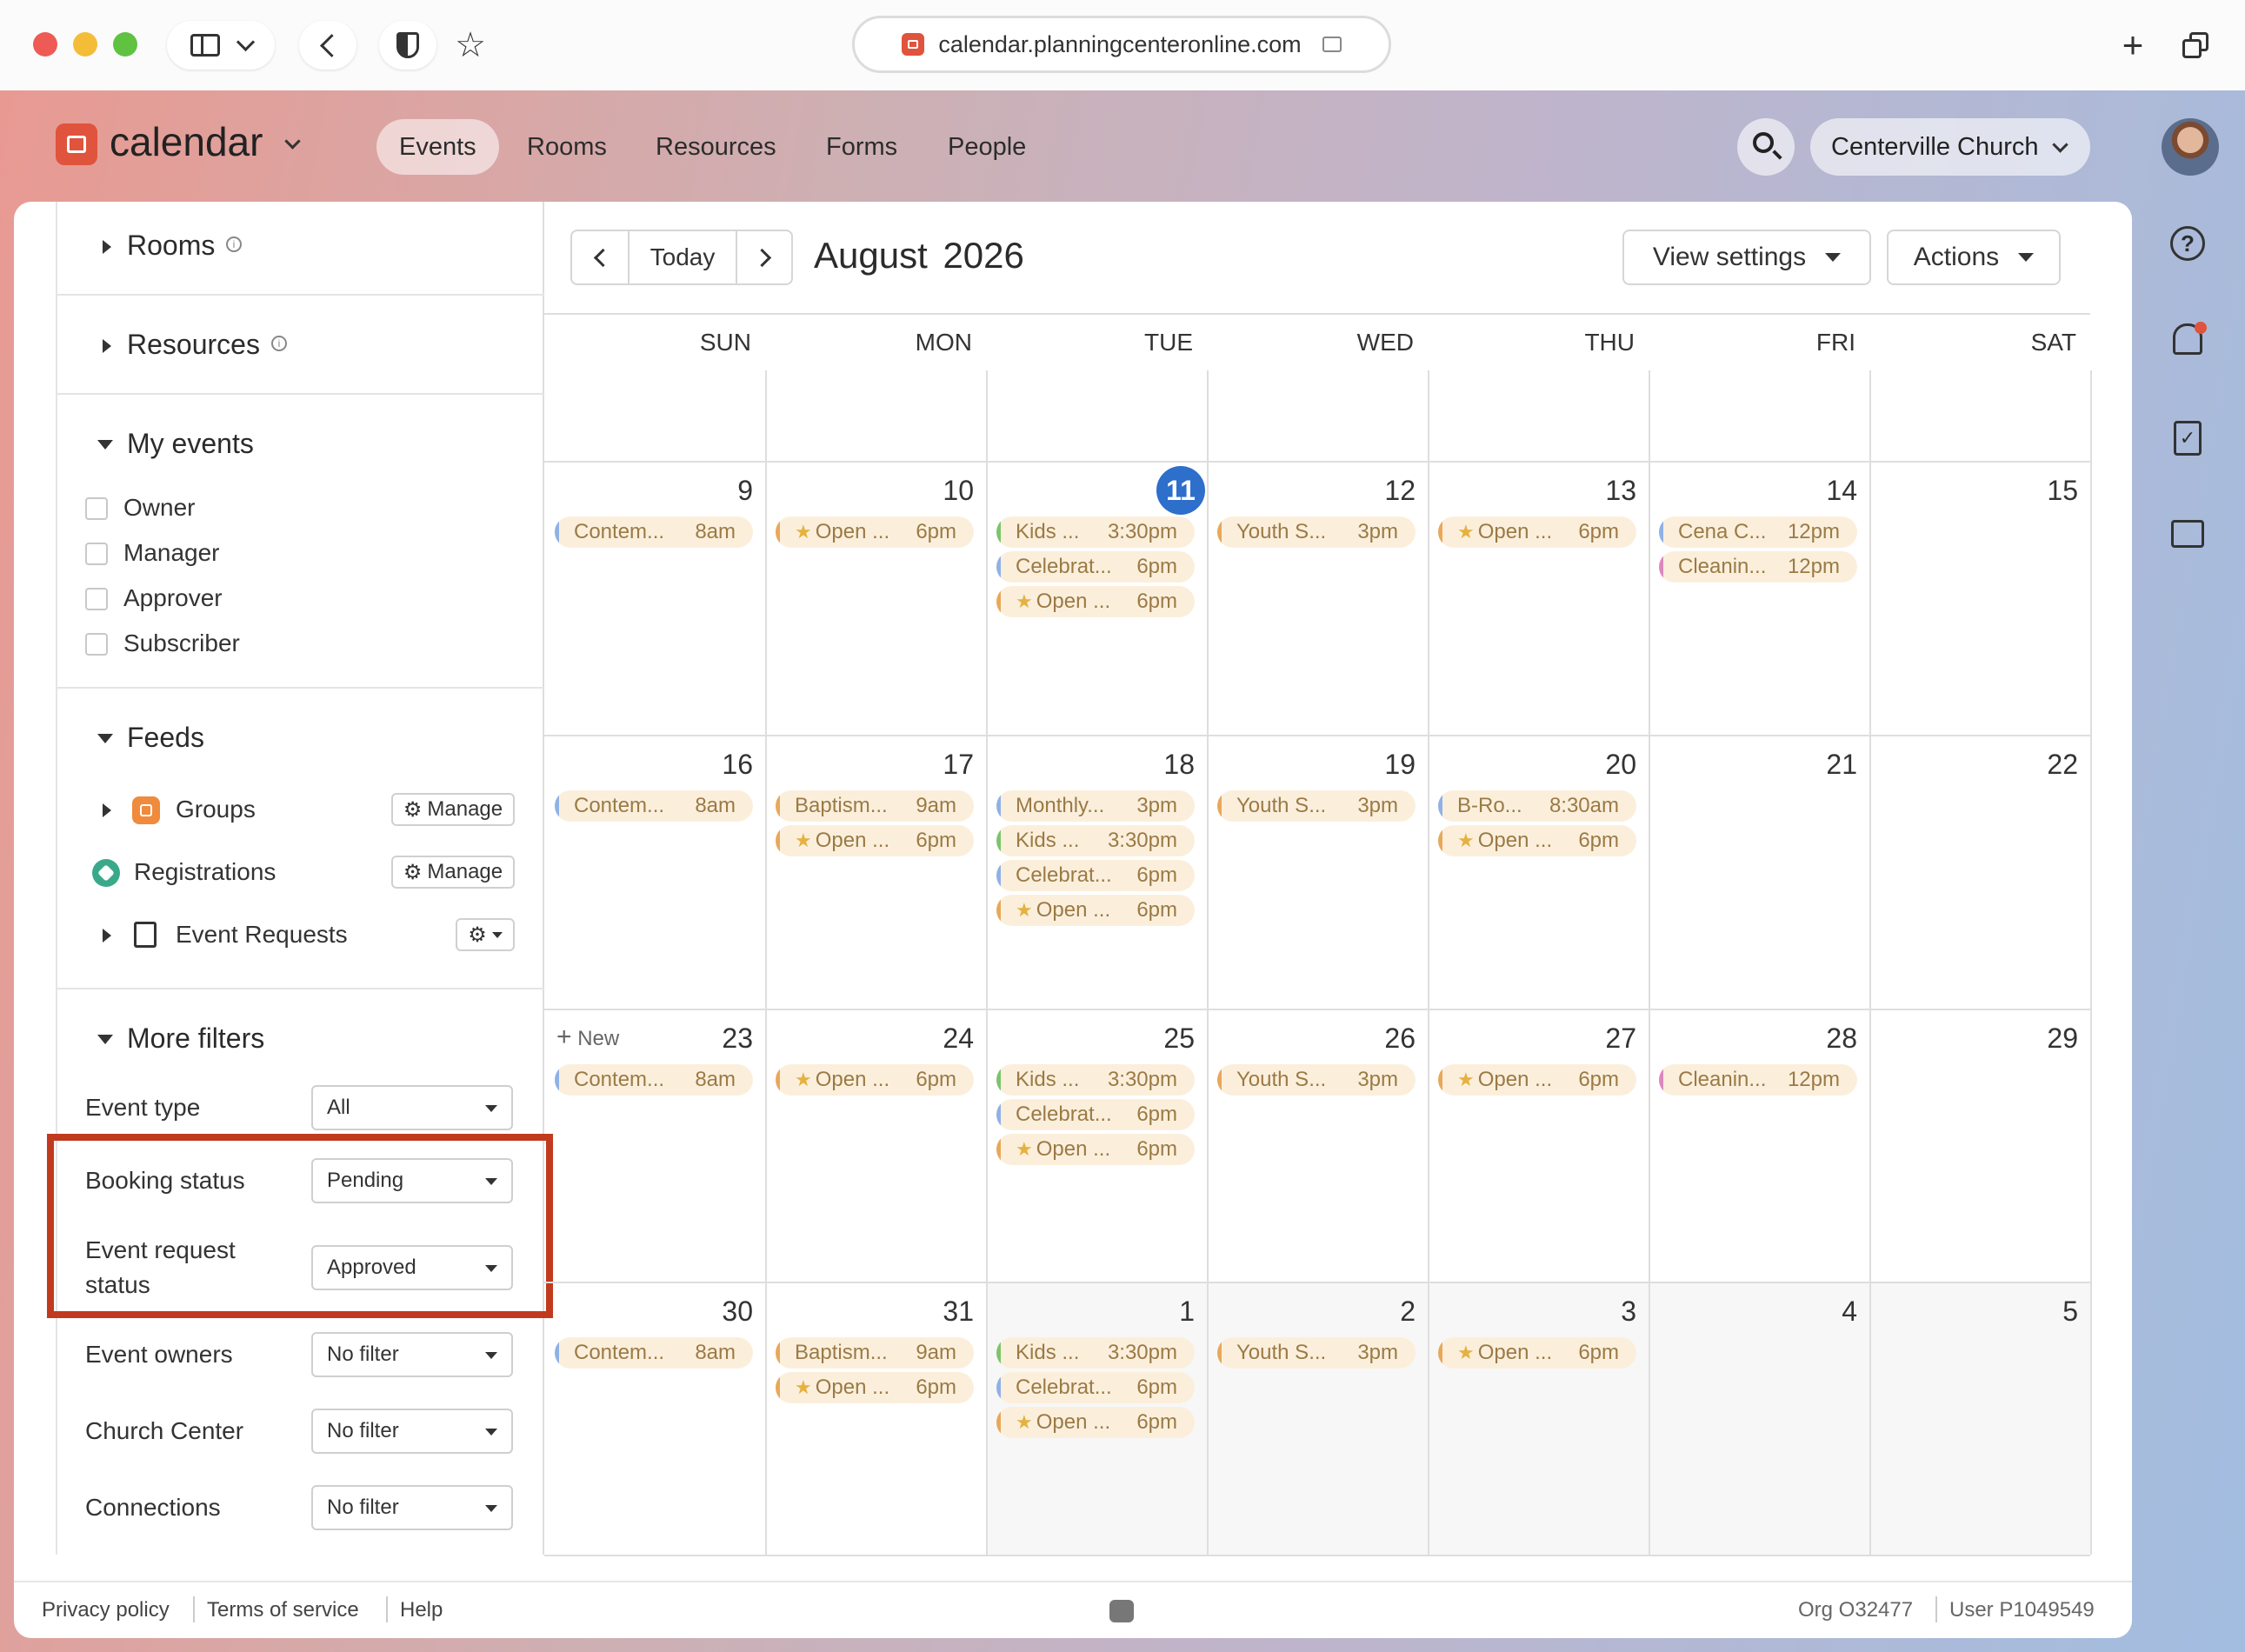 The height and width of the screenshot is (1652, 2245). I want to click on day-number: 4, so click(1753, 1312).